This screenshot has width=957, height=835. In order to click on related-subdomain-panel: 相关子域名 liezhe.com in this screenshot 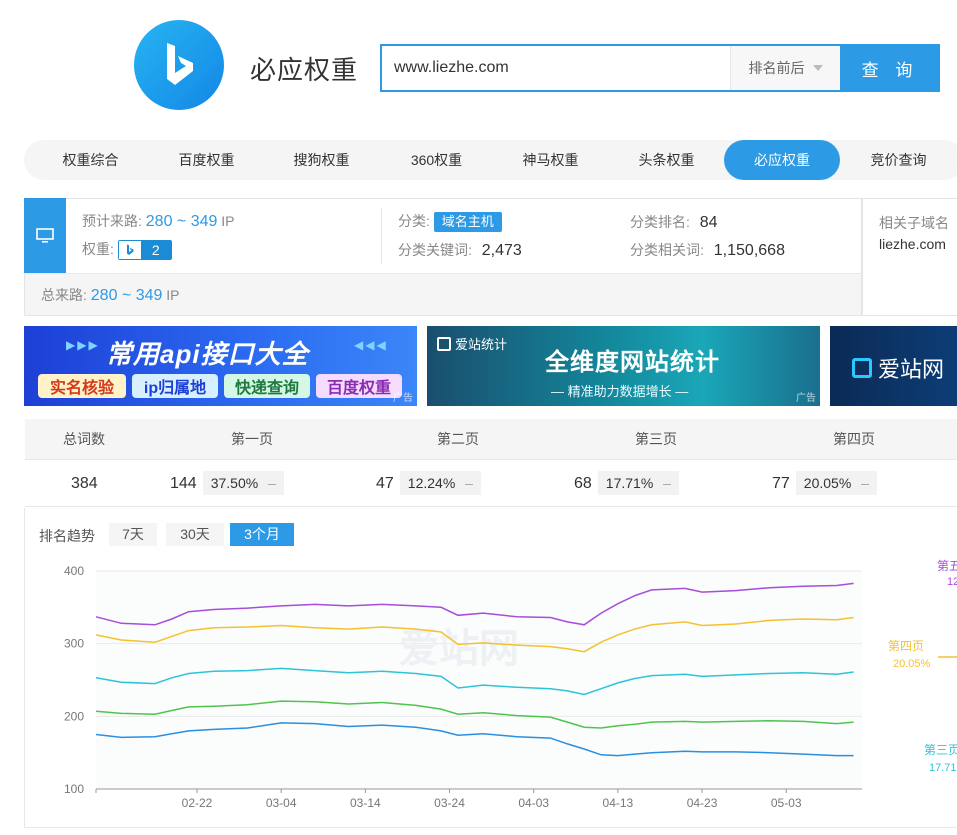, I will do `click(909, 257)`.